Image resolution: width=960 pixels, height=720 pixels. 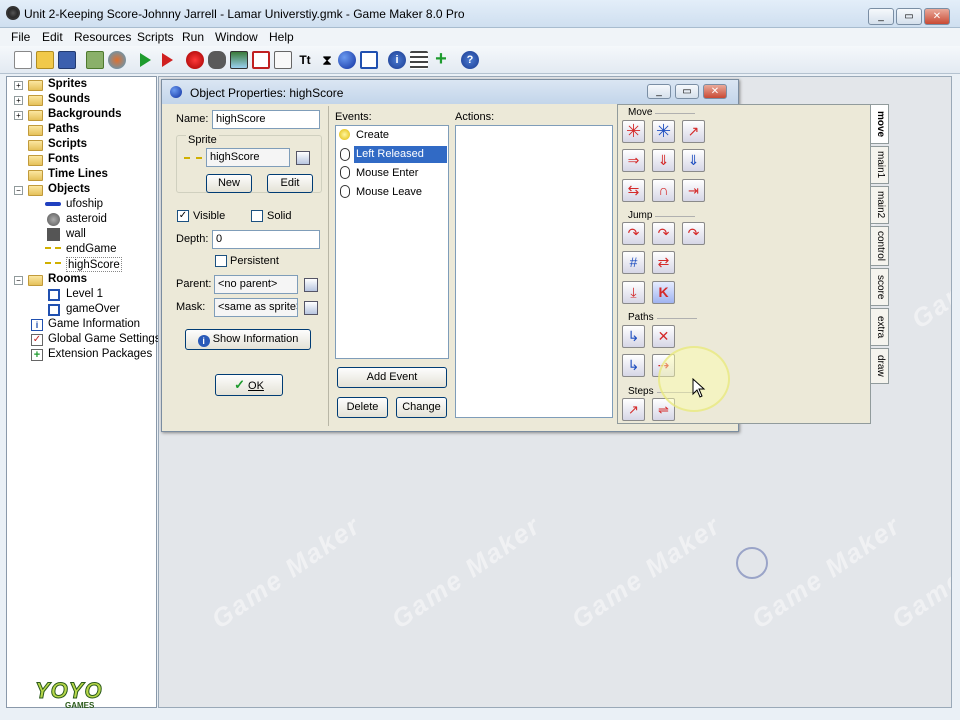 What do you see at coordinates (880, 366) in the screenshot?
I see `tab-draw: draw` at bounding box center [880, 366].